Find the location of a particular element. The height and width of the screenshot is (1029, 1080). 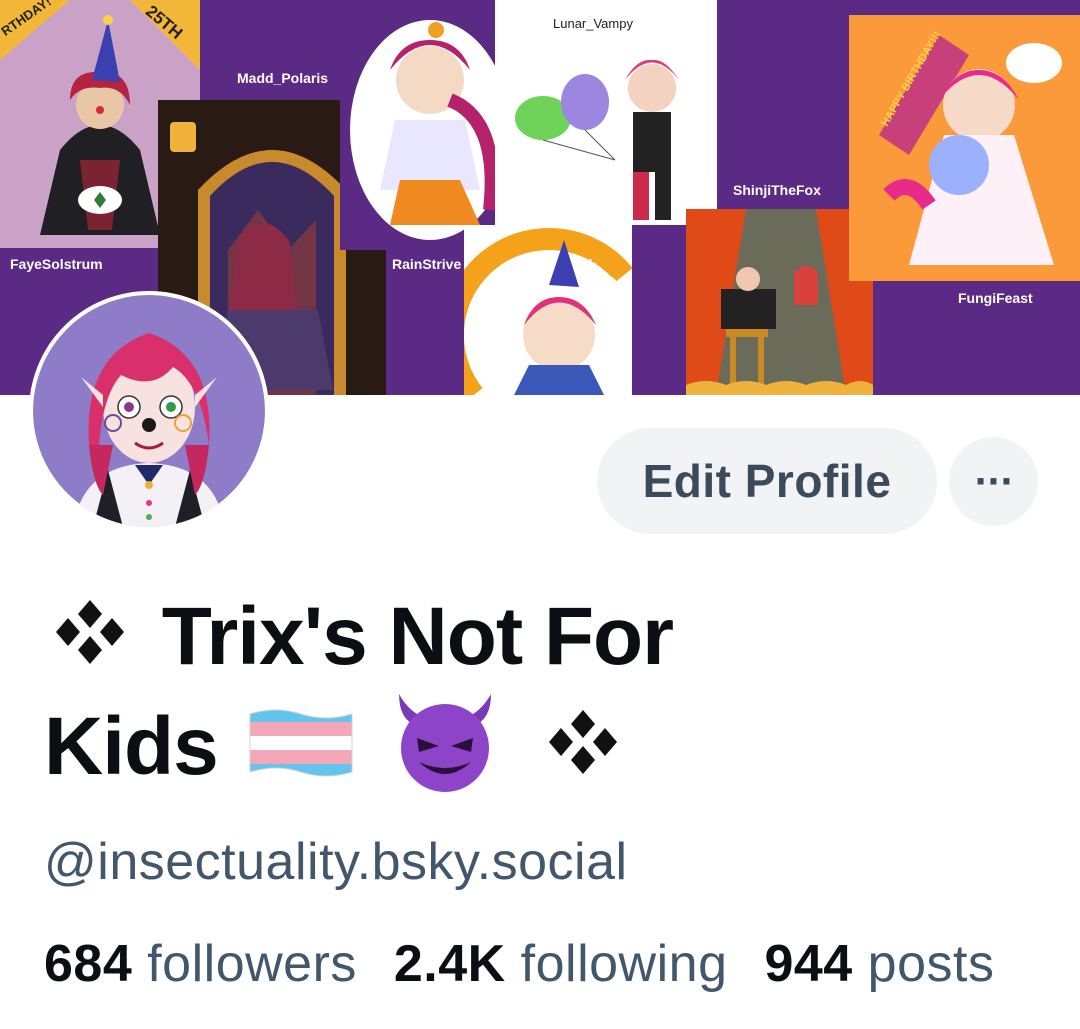

profile-avatar is located at coordinates (149, 411).